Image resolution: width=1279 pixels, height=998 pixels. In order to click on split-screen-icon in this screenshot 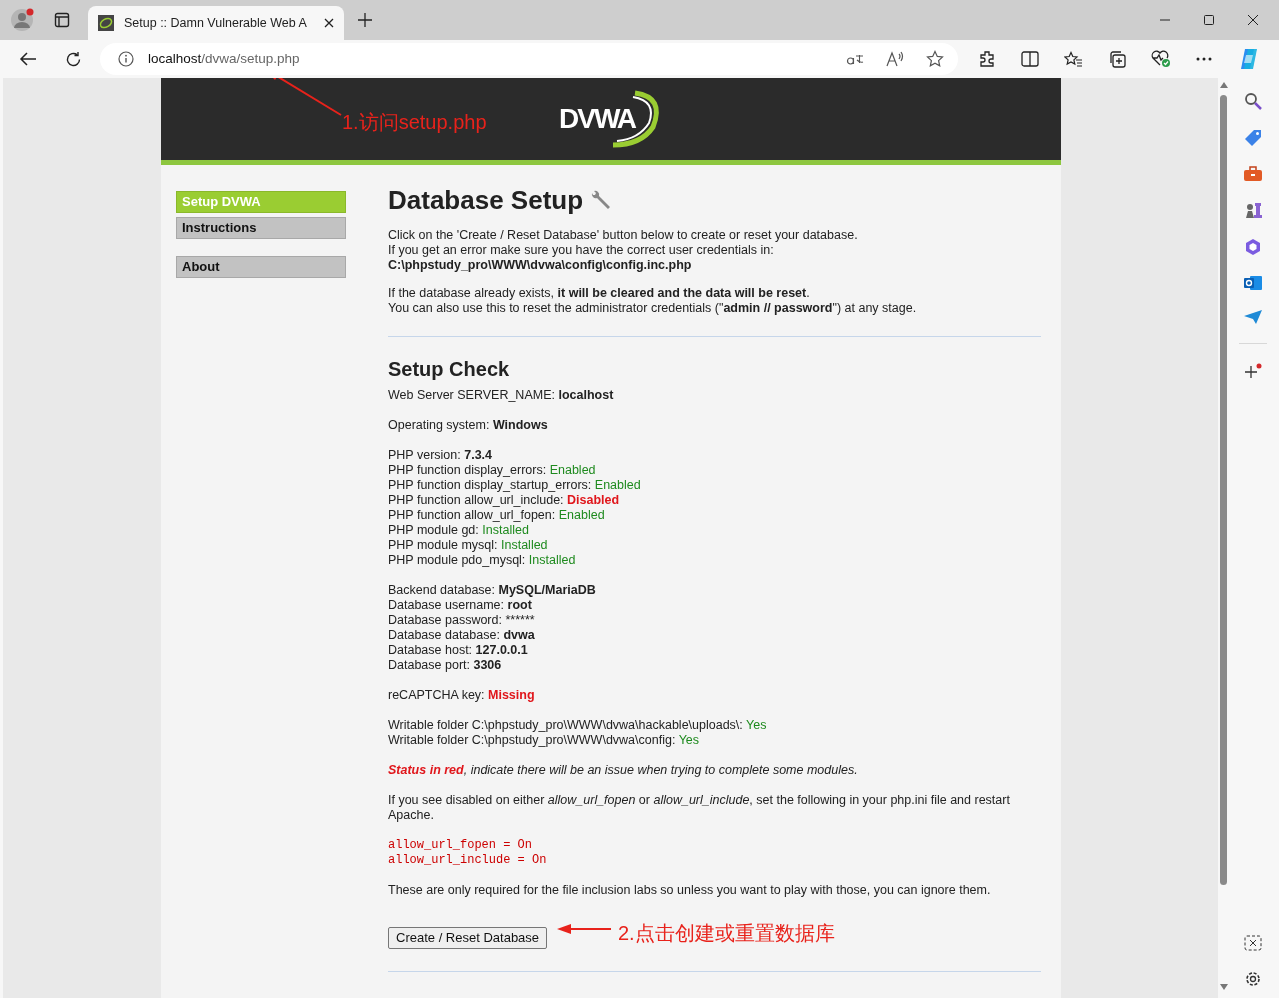, I will do `click(1030, 59)`.